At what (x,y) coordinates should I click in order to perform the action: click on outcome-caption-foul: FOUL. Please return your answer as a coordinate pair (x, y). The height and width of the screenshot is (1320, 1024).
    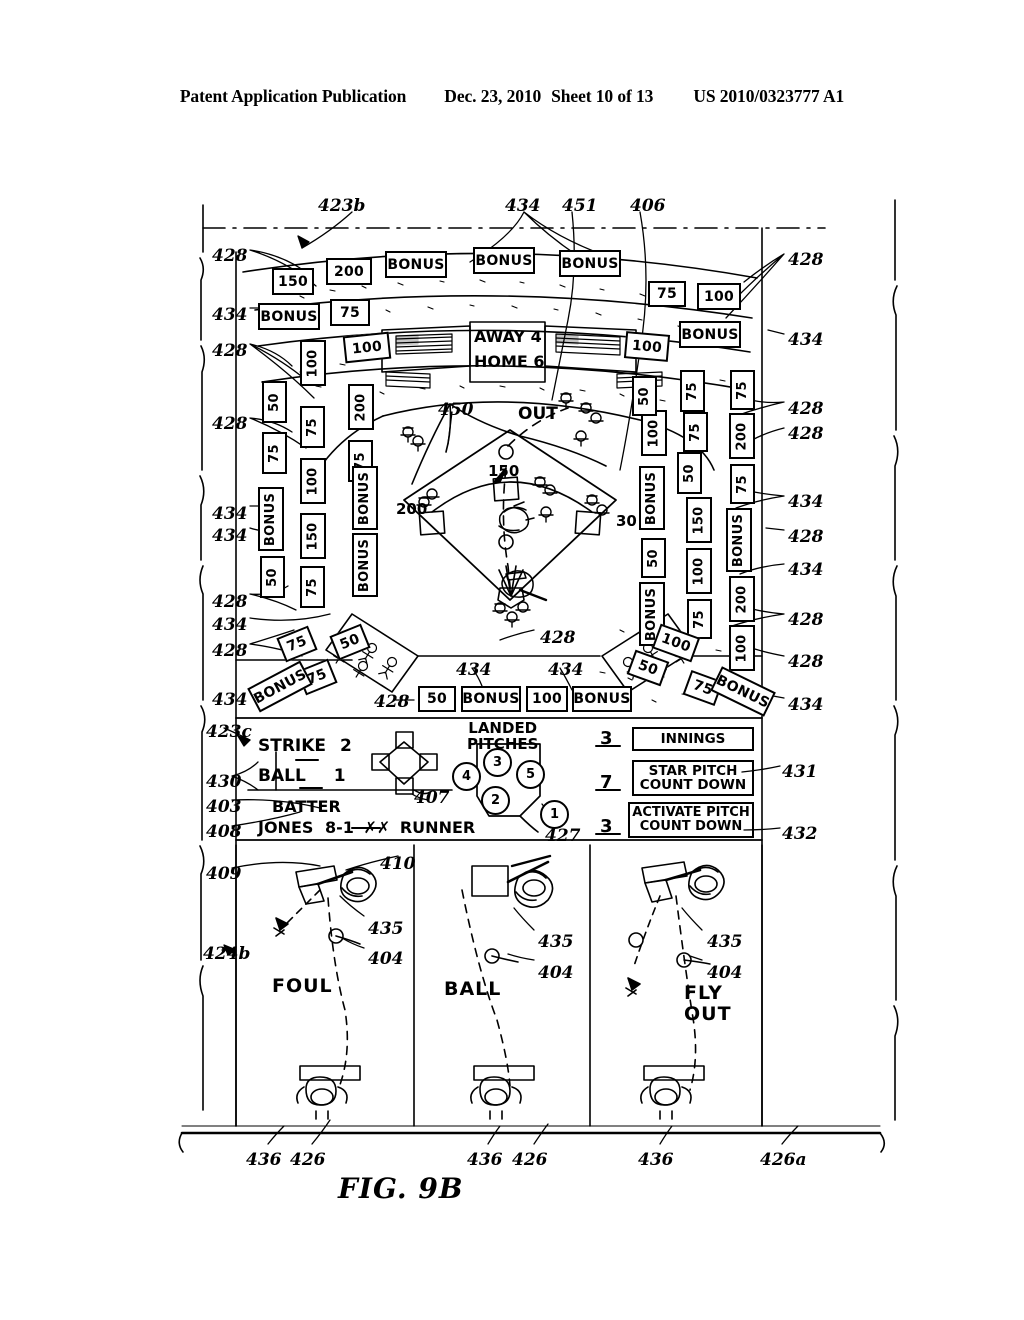
    Looking at the image, I should click on (302, 986).